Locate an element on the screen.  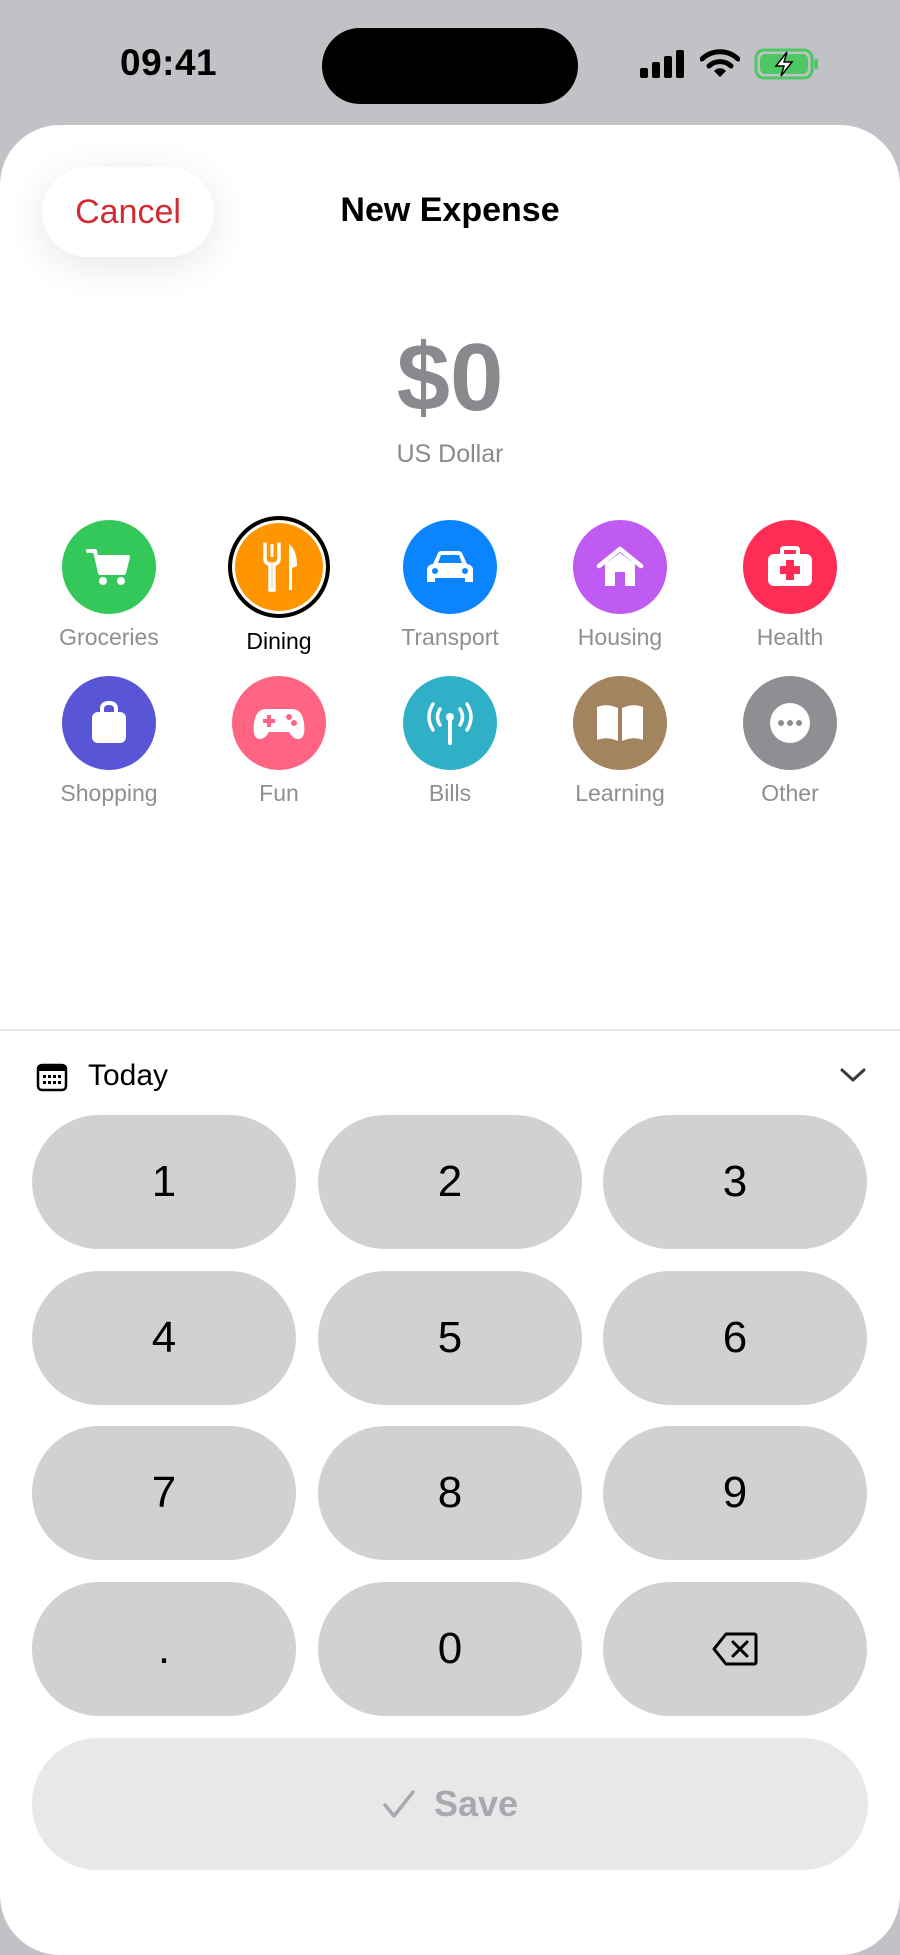
category-dining: Dining is located at coordinates (279, 585).